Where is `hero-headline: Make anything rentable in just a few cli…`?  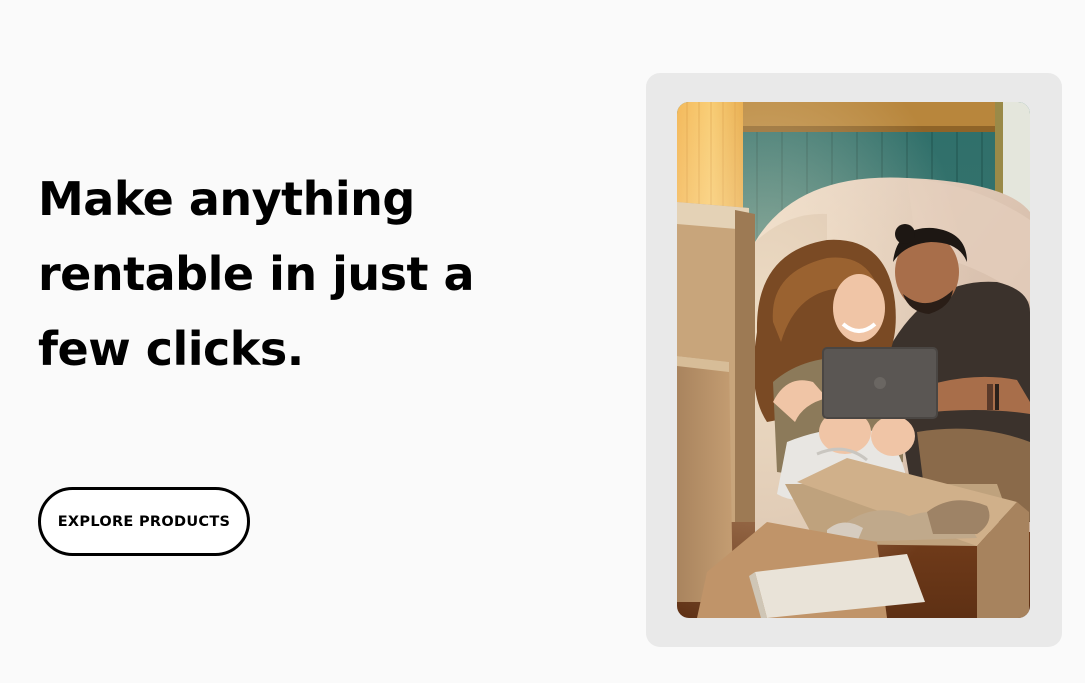
hero-headline: Make anything rentable in just a few cli… is located at coordinates (256, 274).